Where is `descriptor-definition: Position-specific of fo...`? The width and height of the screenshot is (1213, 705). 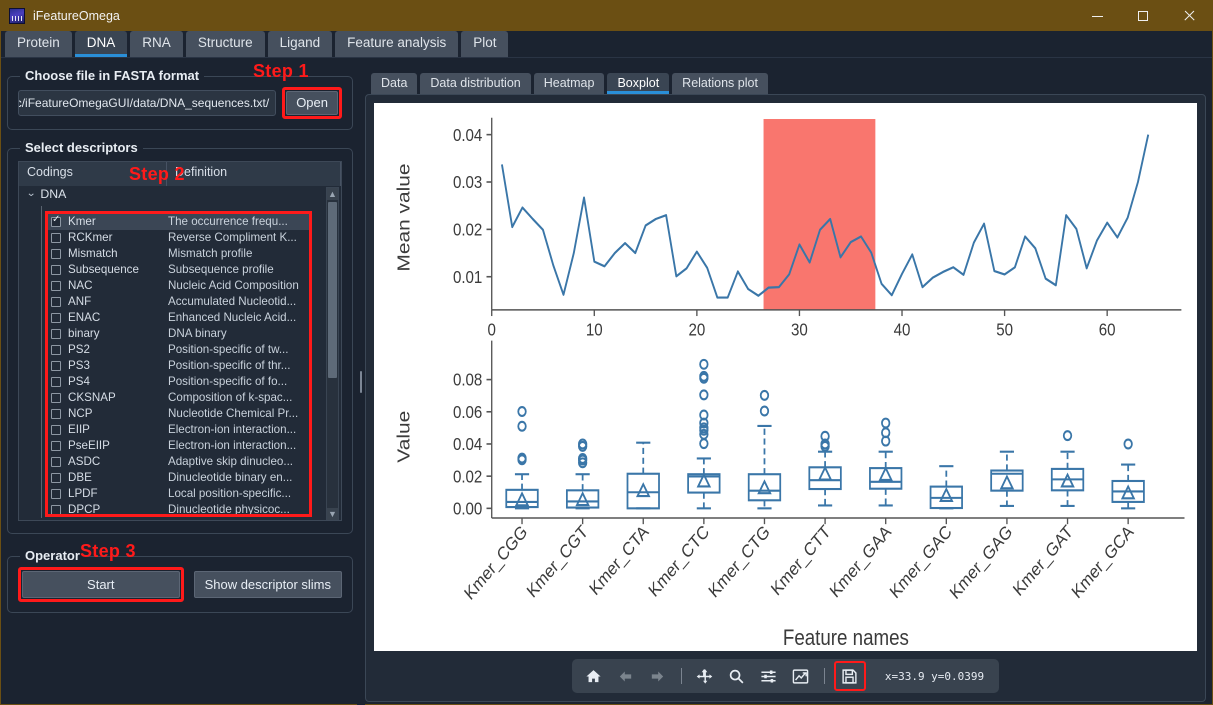 descriptor-definition: Position-specific of fo... is located at coordinates (228, 382).